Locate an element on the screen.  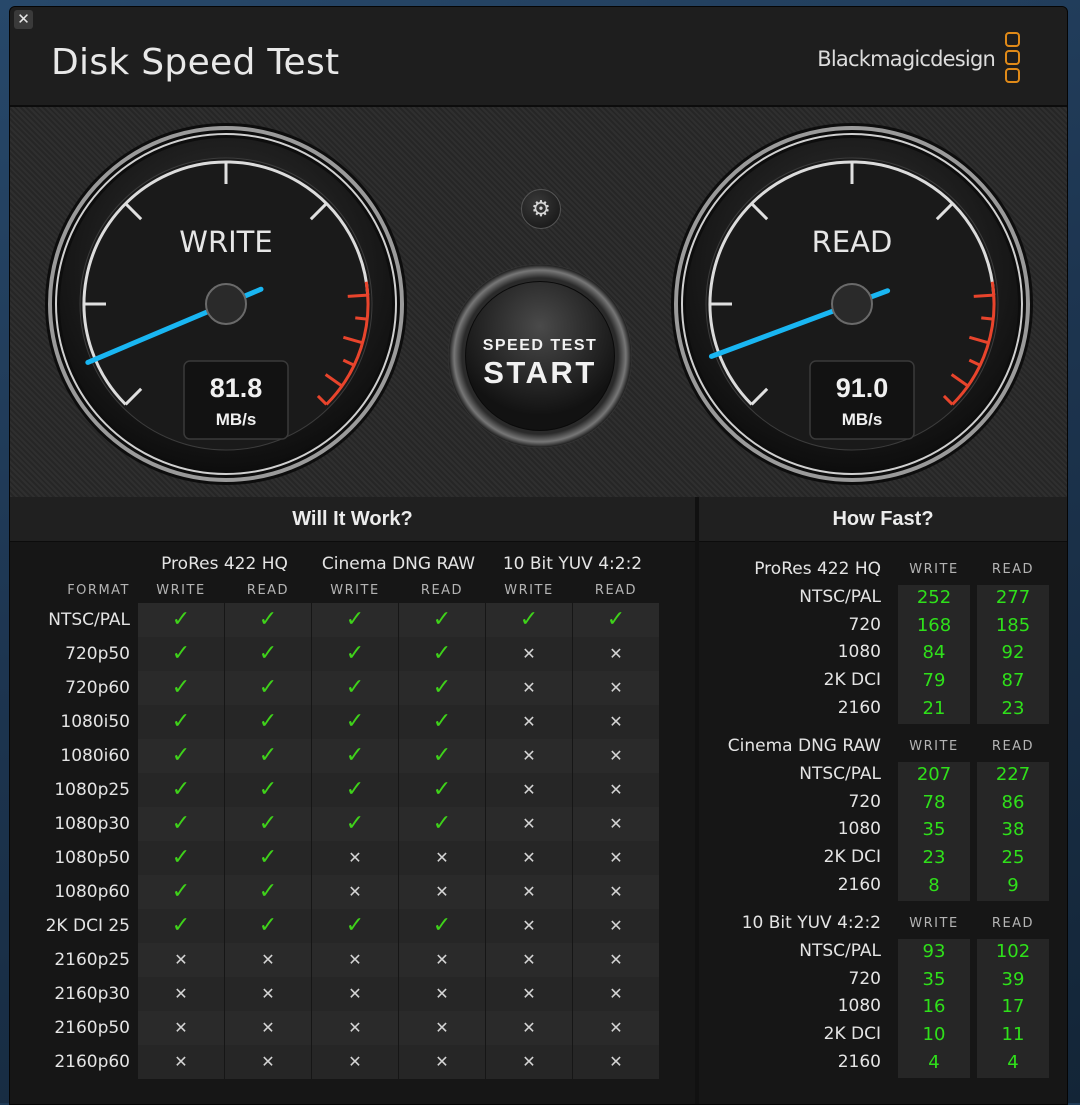
read-fps-value: 4 is located at coordinates (1013, 1062).